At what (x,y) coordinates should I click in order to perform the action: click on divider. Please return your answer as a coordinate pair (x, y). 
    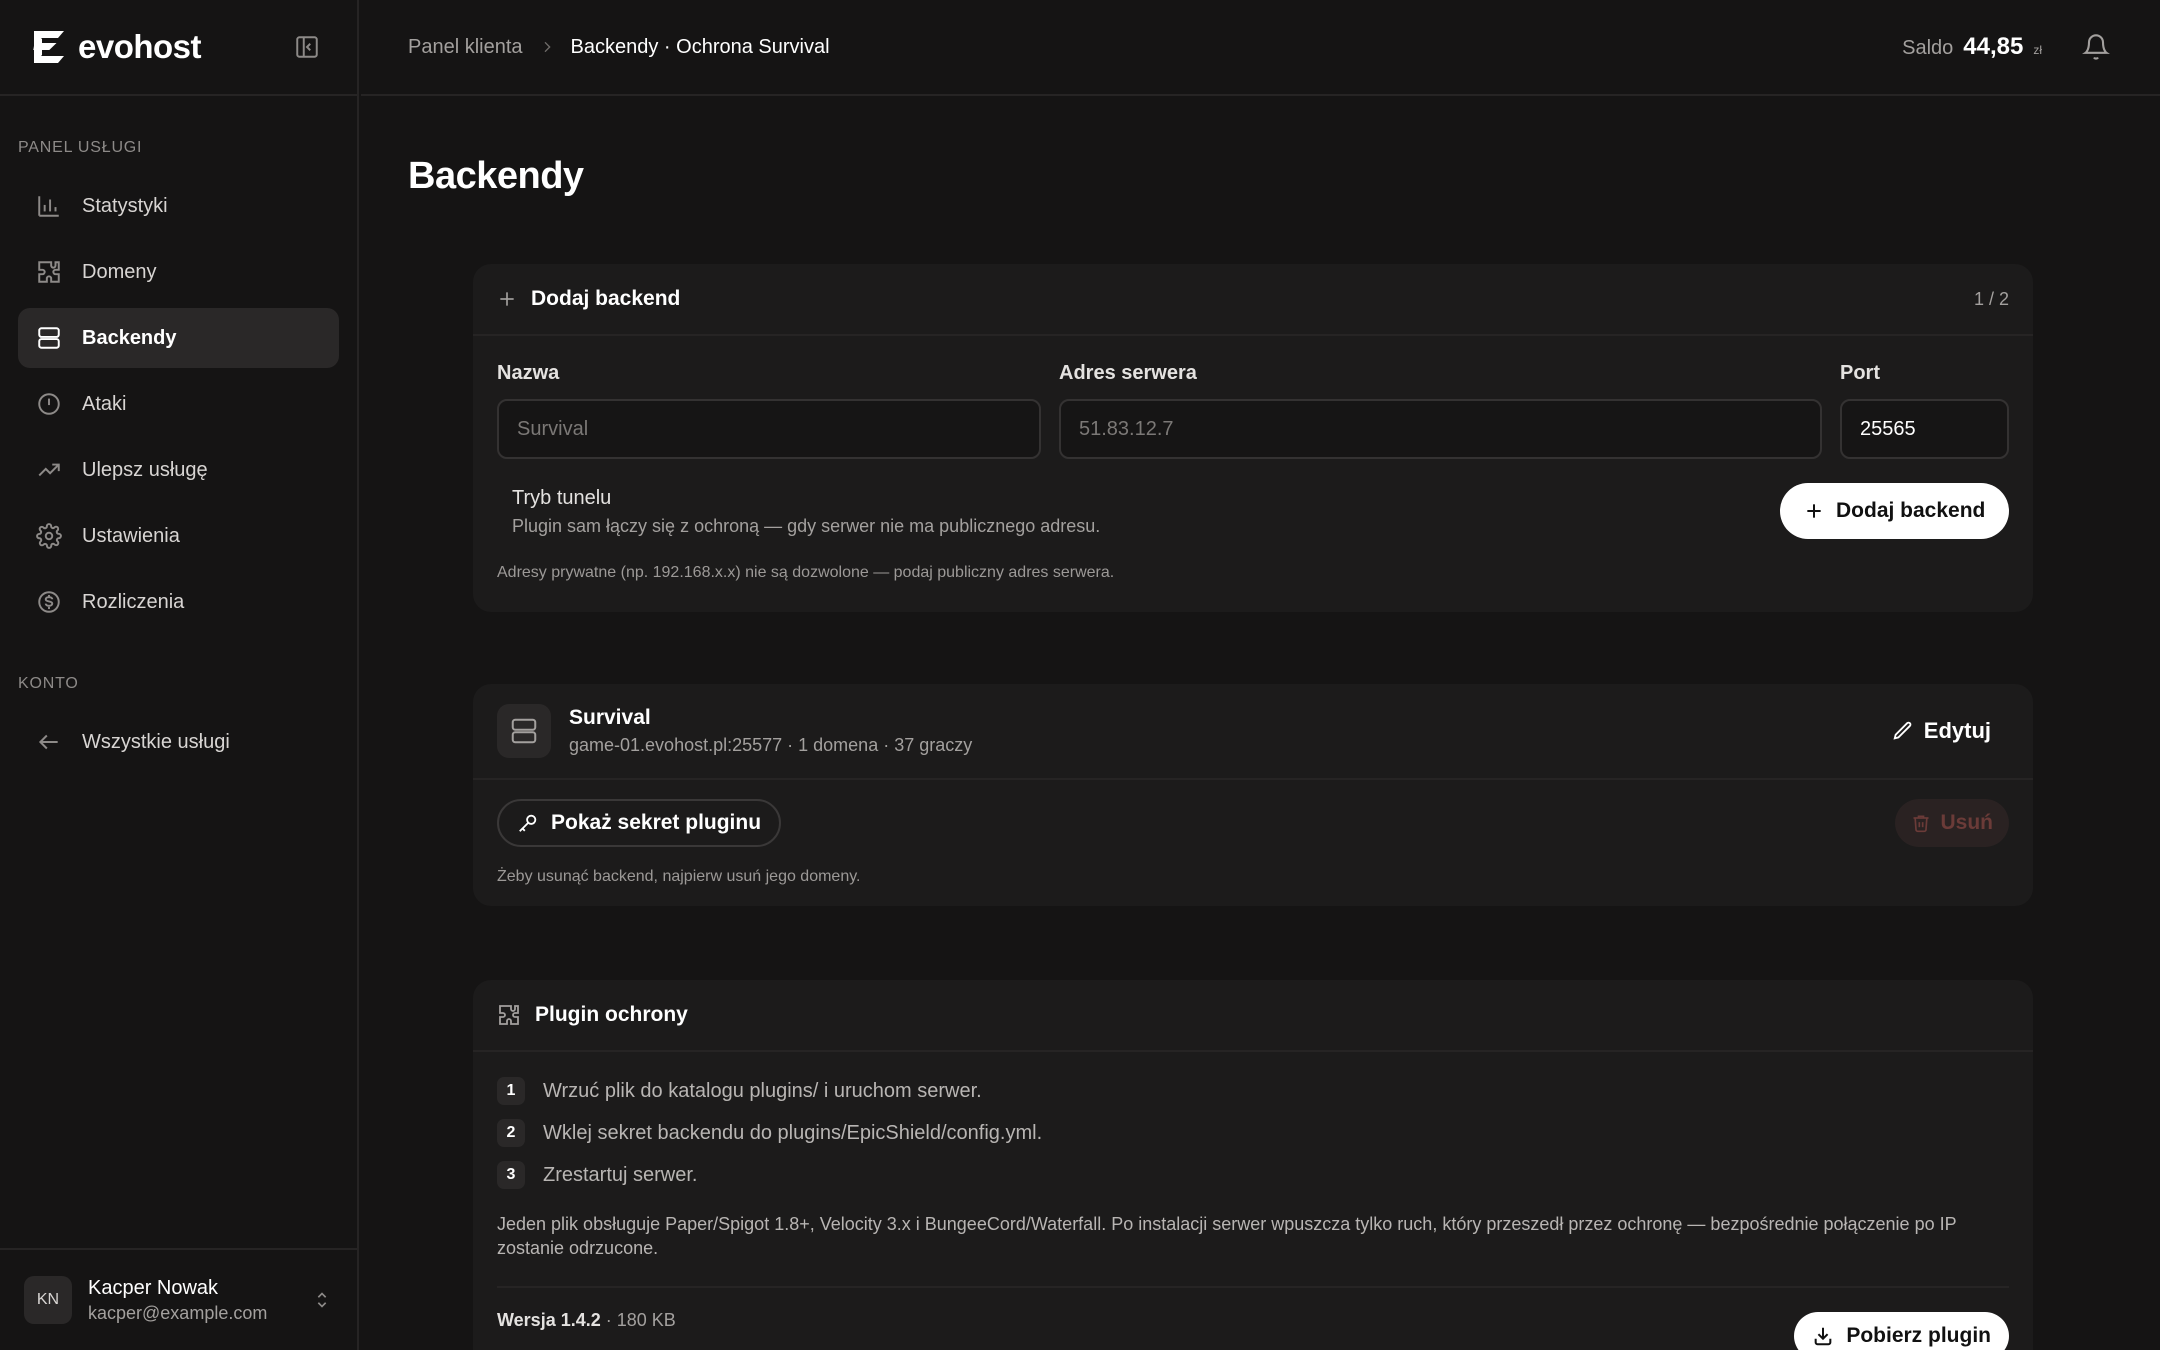
    Looking at the image, I should click on (1253, 1287).